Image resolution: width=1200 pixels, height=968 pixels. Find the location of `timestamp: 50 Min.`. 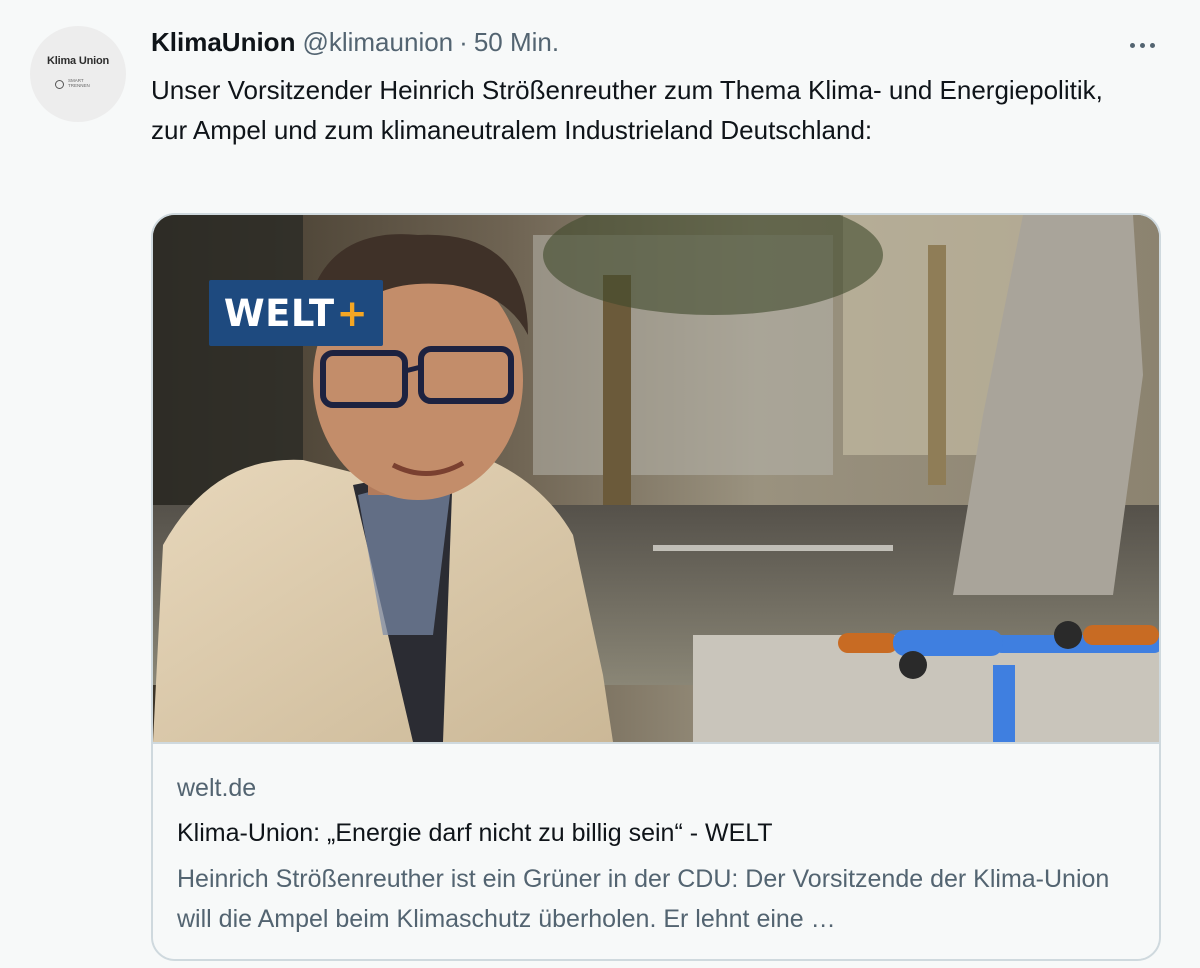

timestamp: 50 Min. is located at coordinates (516, 42).